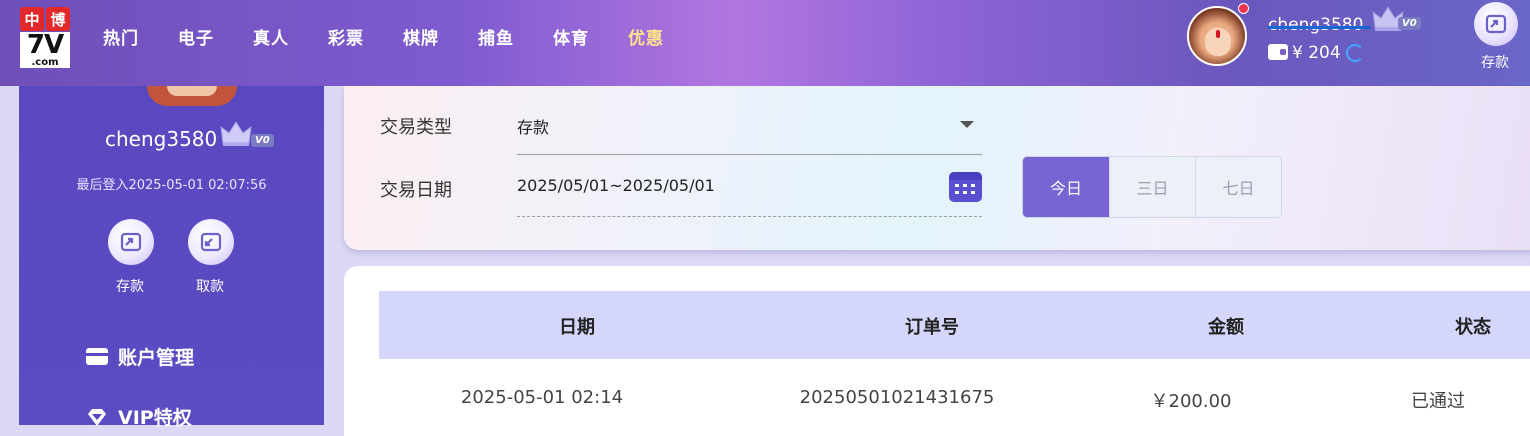 Image resolution: width=1530 pixels, height=436 pixels. I want to click on wallet-icon, so click(1278, 52).